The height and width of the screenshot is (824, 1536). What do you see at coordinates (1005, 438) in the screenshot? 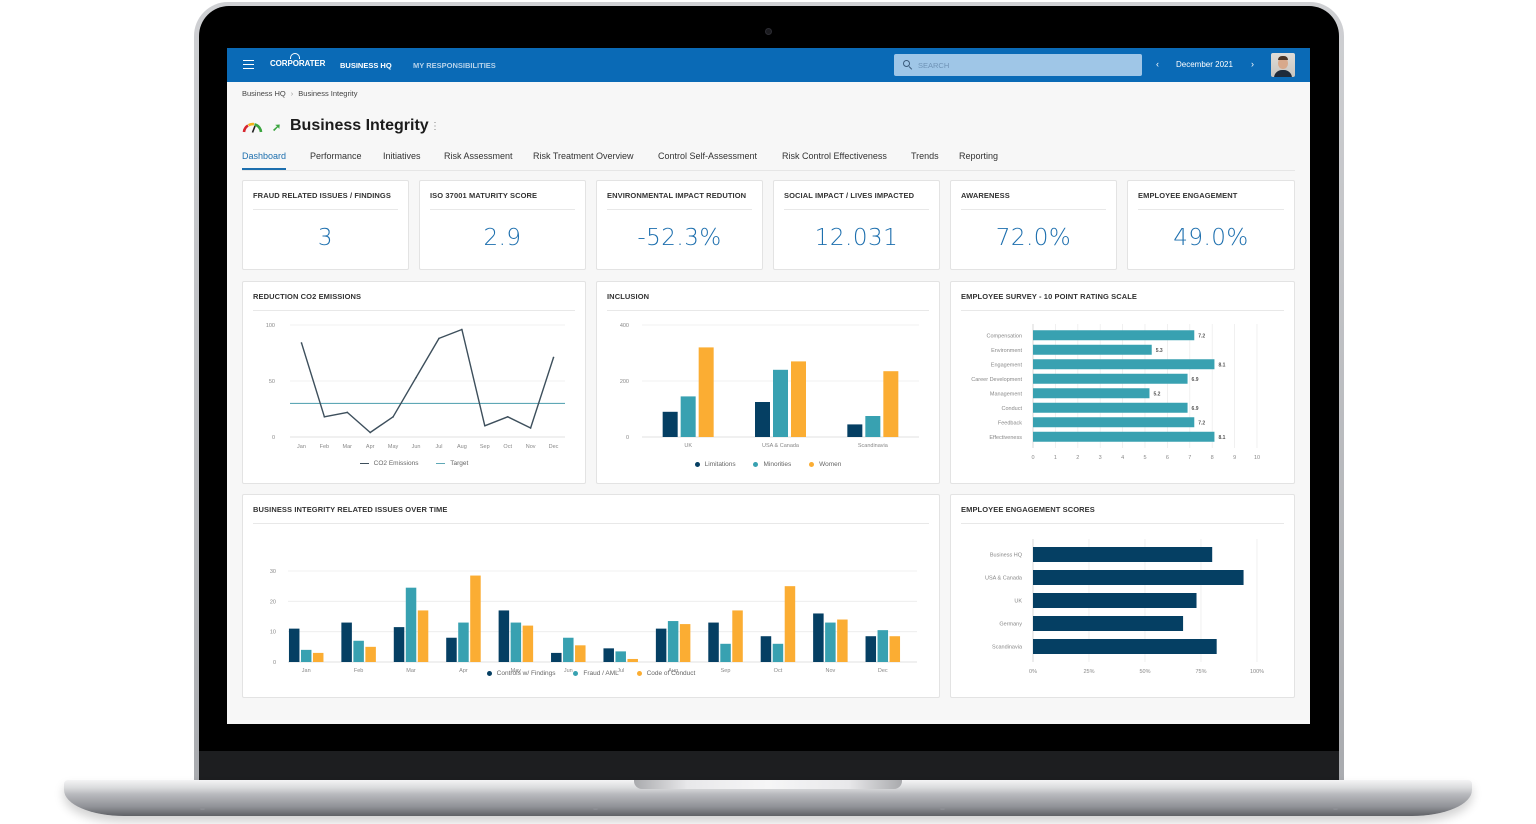
I see `y-category-label: Effectiveness` at bounding box center [1005, 438].